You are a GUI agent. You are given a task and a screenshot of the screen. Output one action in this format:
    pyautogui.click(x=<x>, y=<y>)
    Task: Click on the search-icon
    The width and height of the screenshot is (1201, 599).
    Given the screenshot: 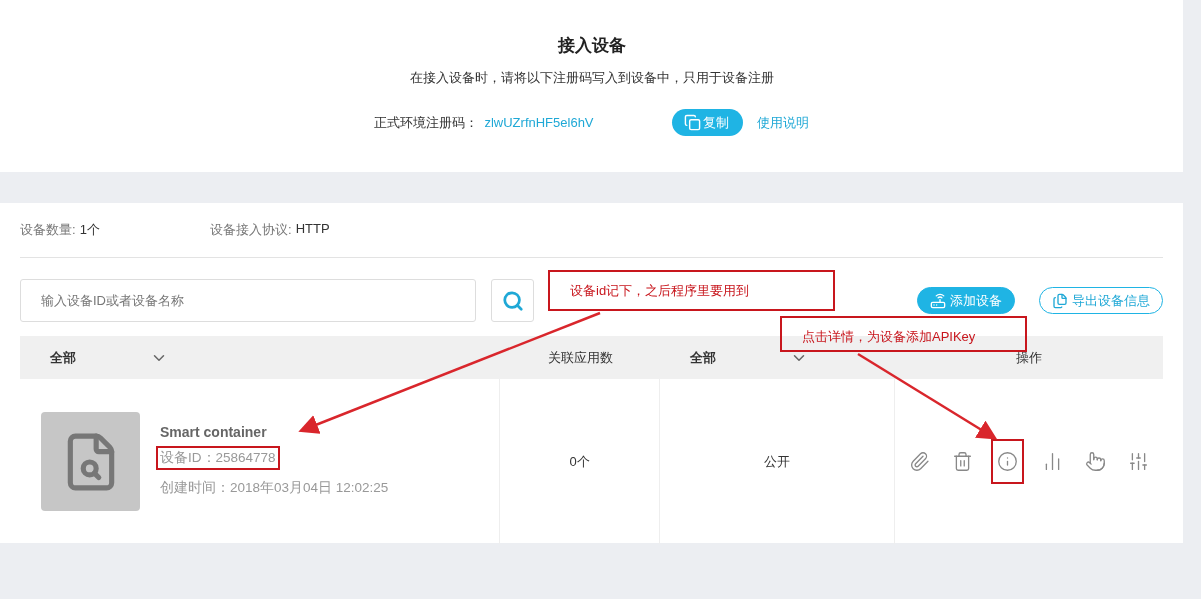 What is the action you would take?
    pyautogui.click(x=512, y=300)
    